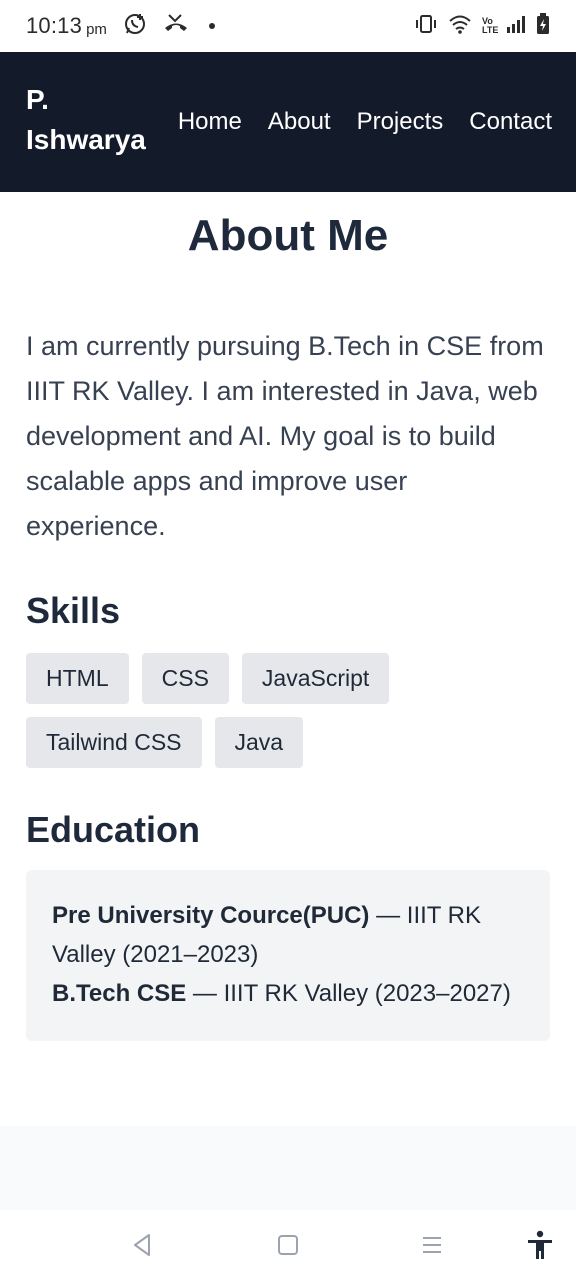  I want to click on nav-link-contact: Contact, so click(510, 122).